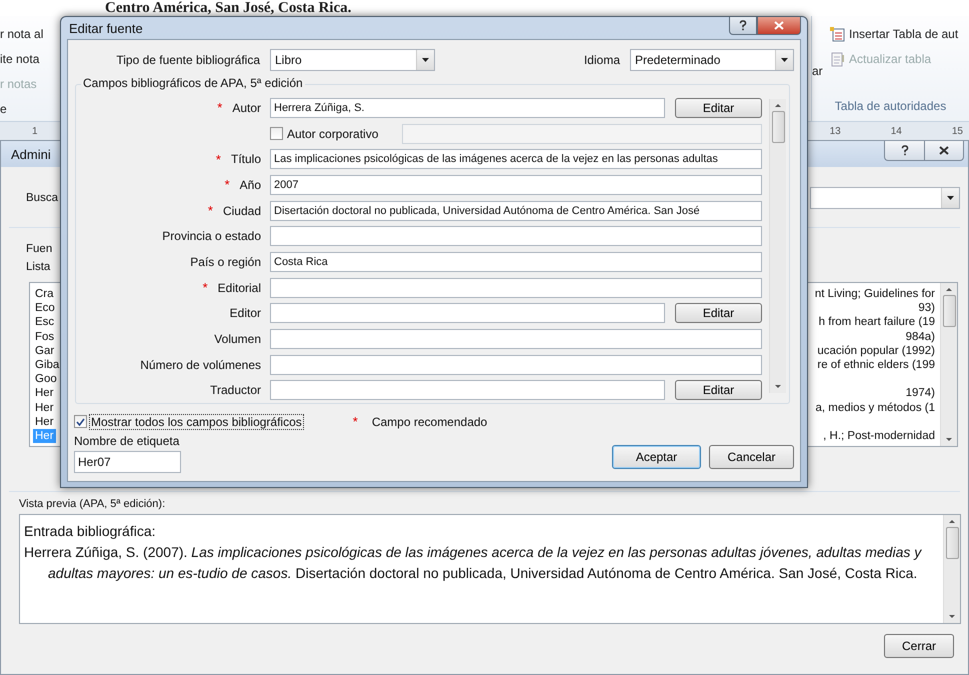 The height and width of the screenshot is (675, 969). Describe the element at coordinates (46, 379) in the screenshot. I see `list-item: Goo` at that location.